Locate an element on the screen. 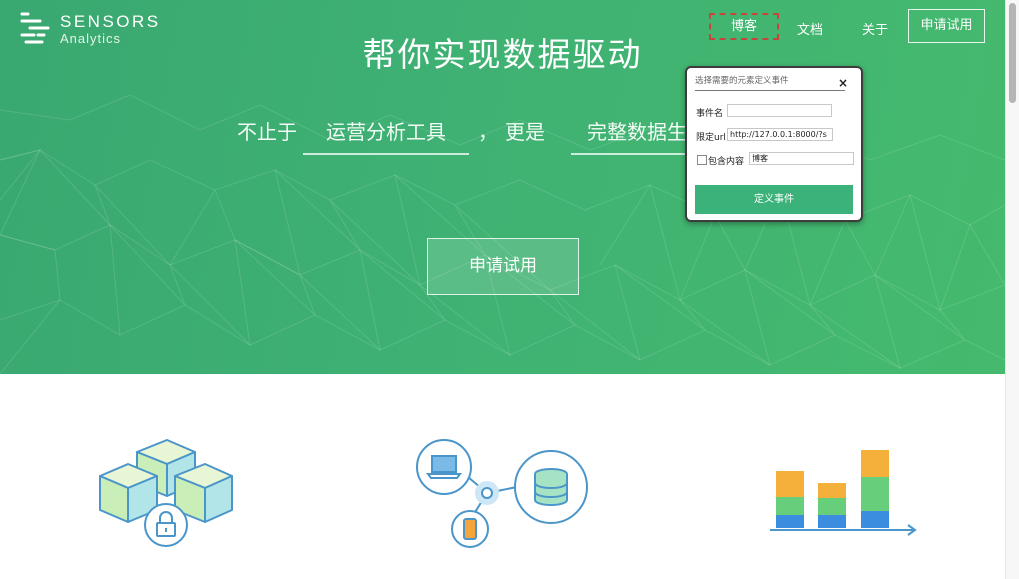  url-label: 限定url is located at coordinates (711, 138).